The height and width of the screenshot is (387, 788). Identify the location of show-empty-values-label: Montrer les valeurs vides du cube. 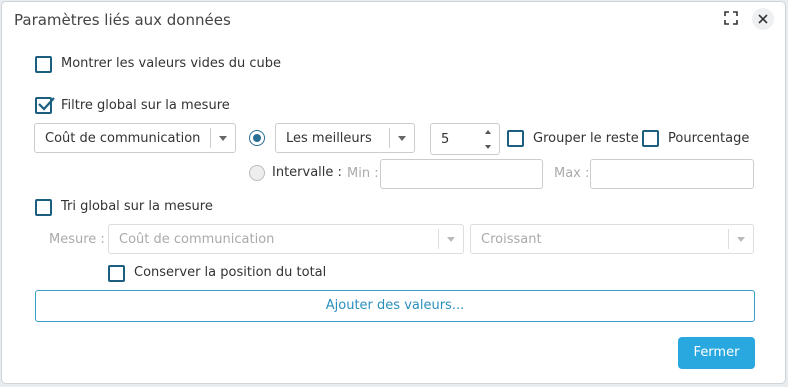
(171, 63).